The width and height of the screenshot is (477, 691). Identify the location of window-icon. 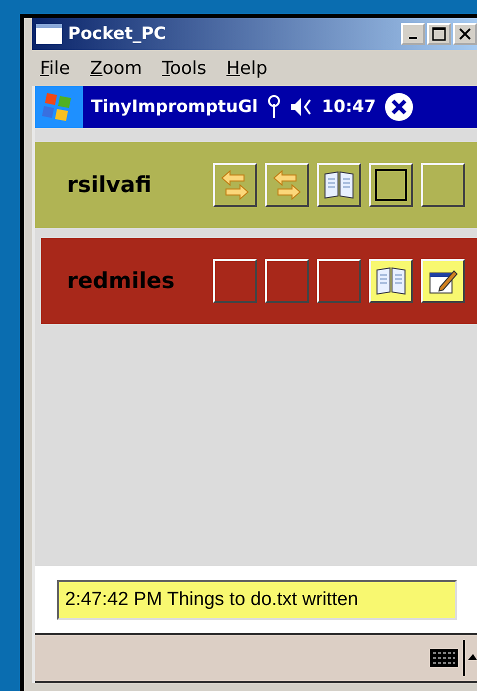
(49, 34).